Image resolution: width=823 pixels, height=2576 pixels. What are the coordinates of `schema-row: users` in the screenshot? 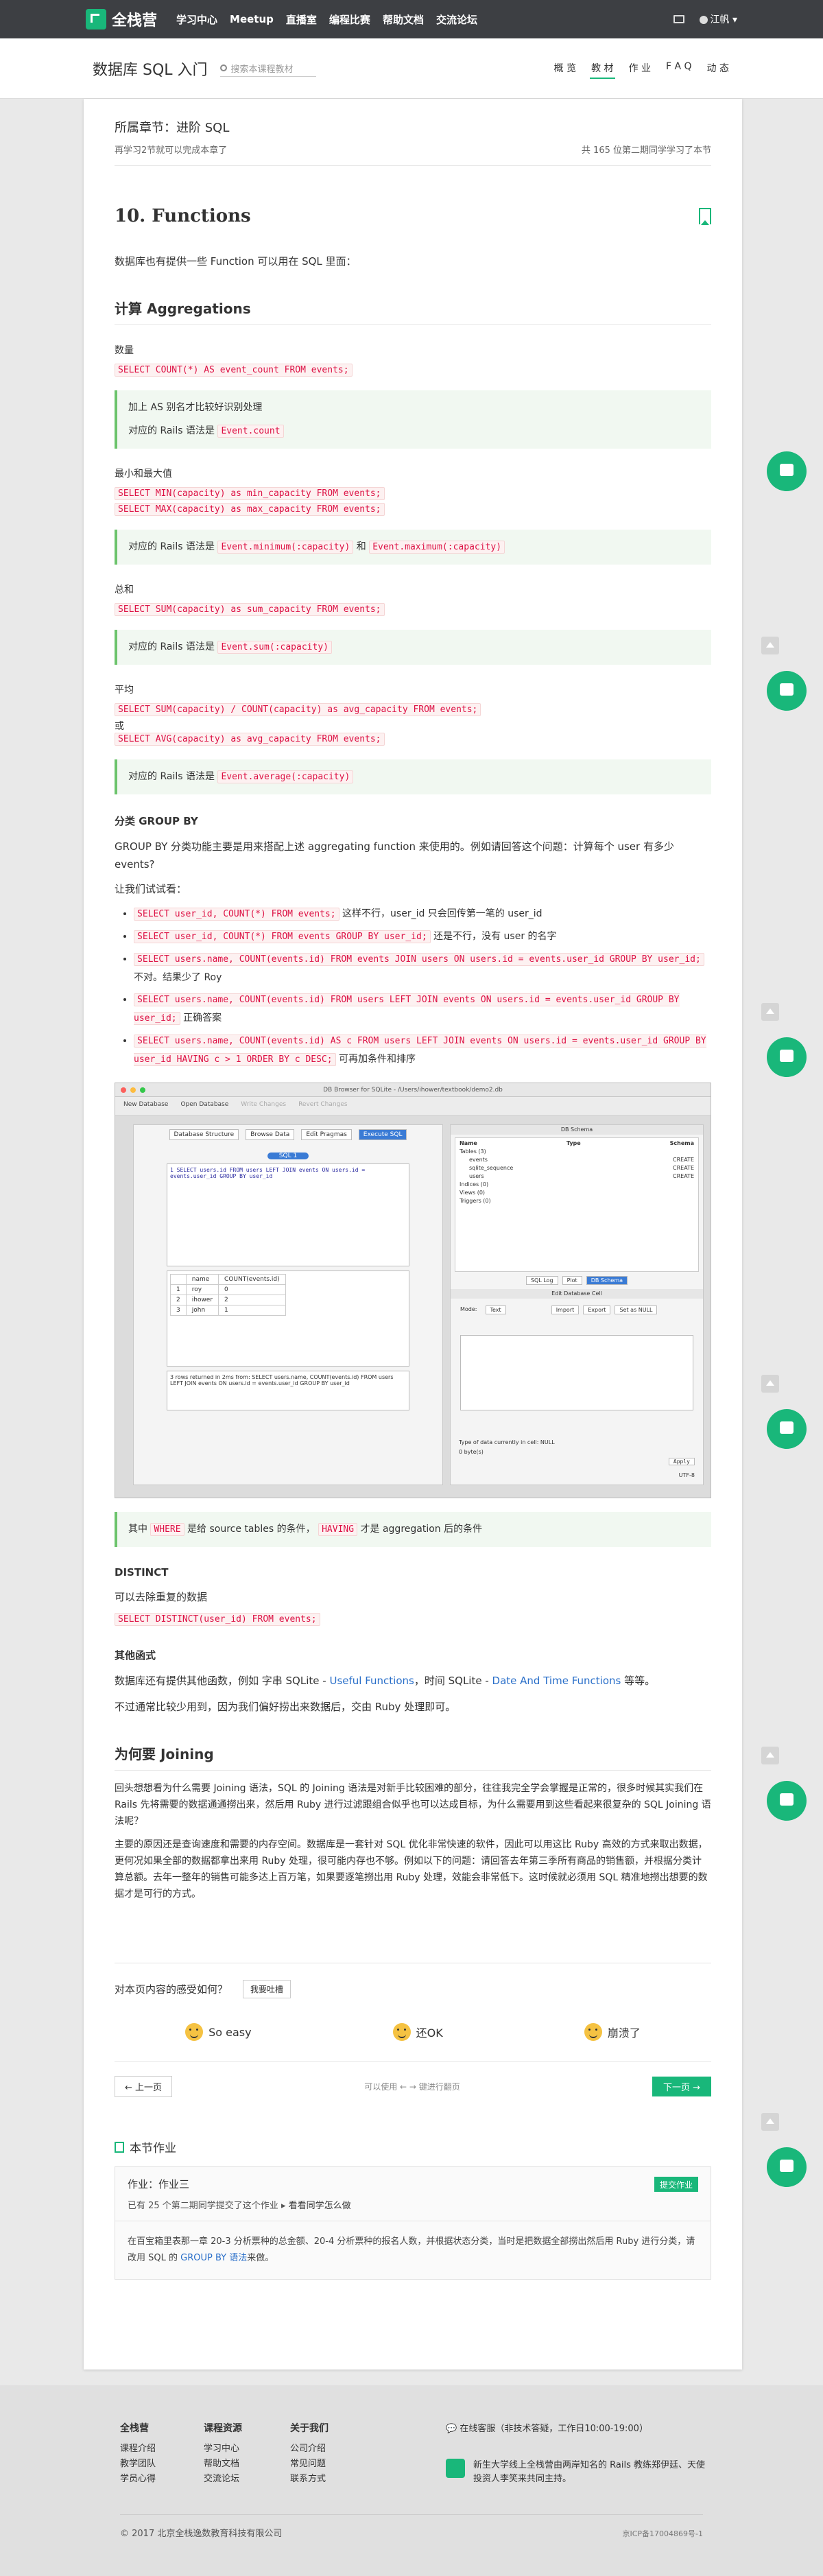 It's located at (476, 1176).